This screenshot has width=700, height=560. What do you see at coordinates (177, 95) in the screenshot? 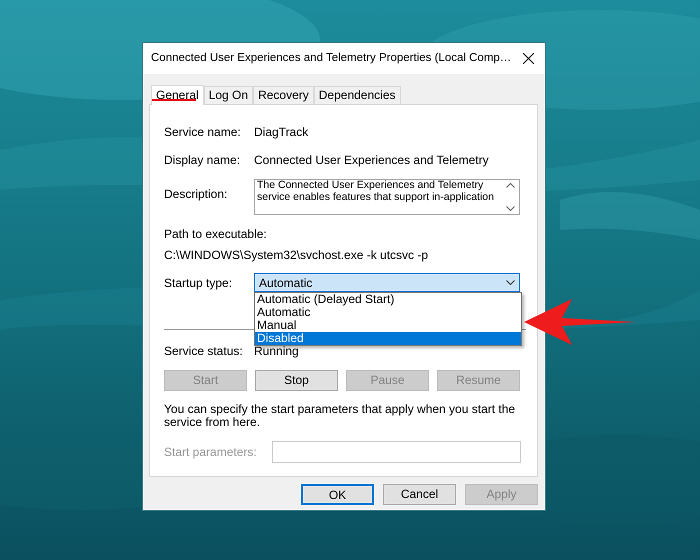
I see `tab: General` at bounding box center [177, 95].